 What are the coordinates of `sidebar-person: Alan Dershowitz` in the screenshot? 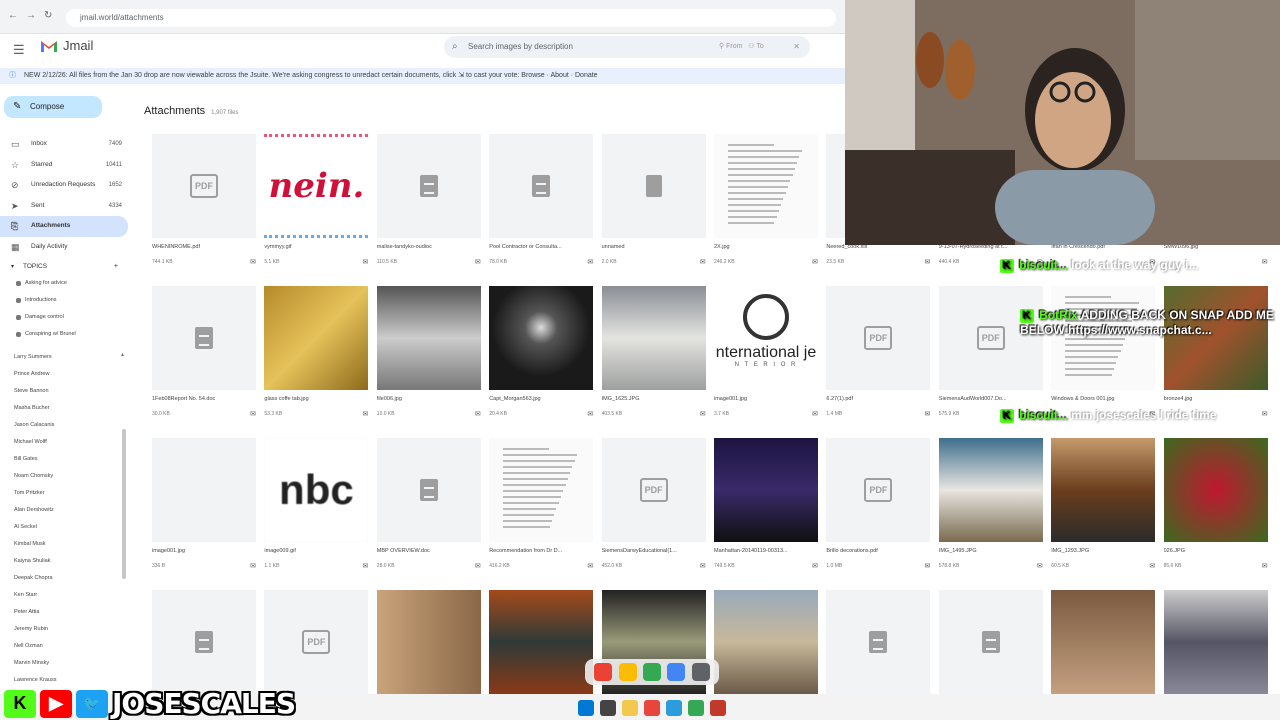 It's located at (64, 510).